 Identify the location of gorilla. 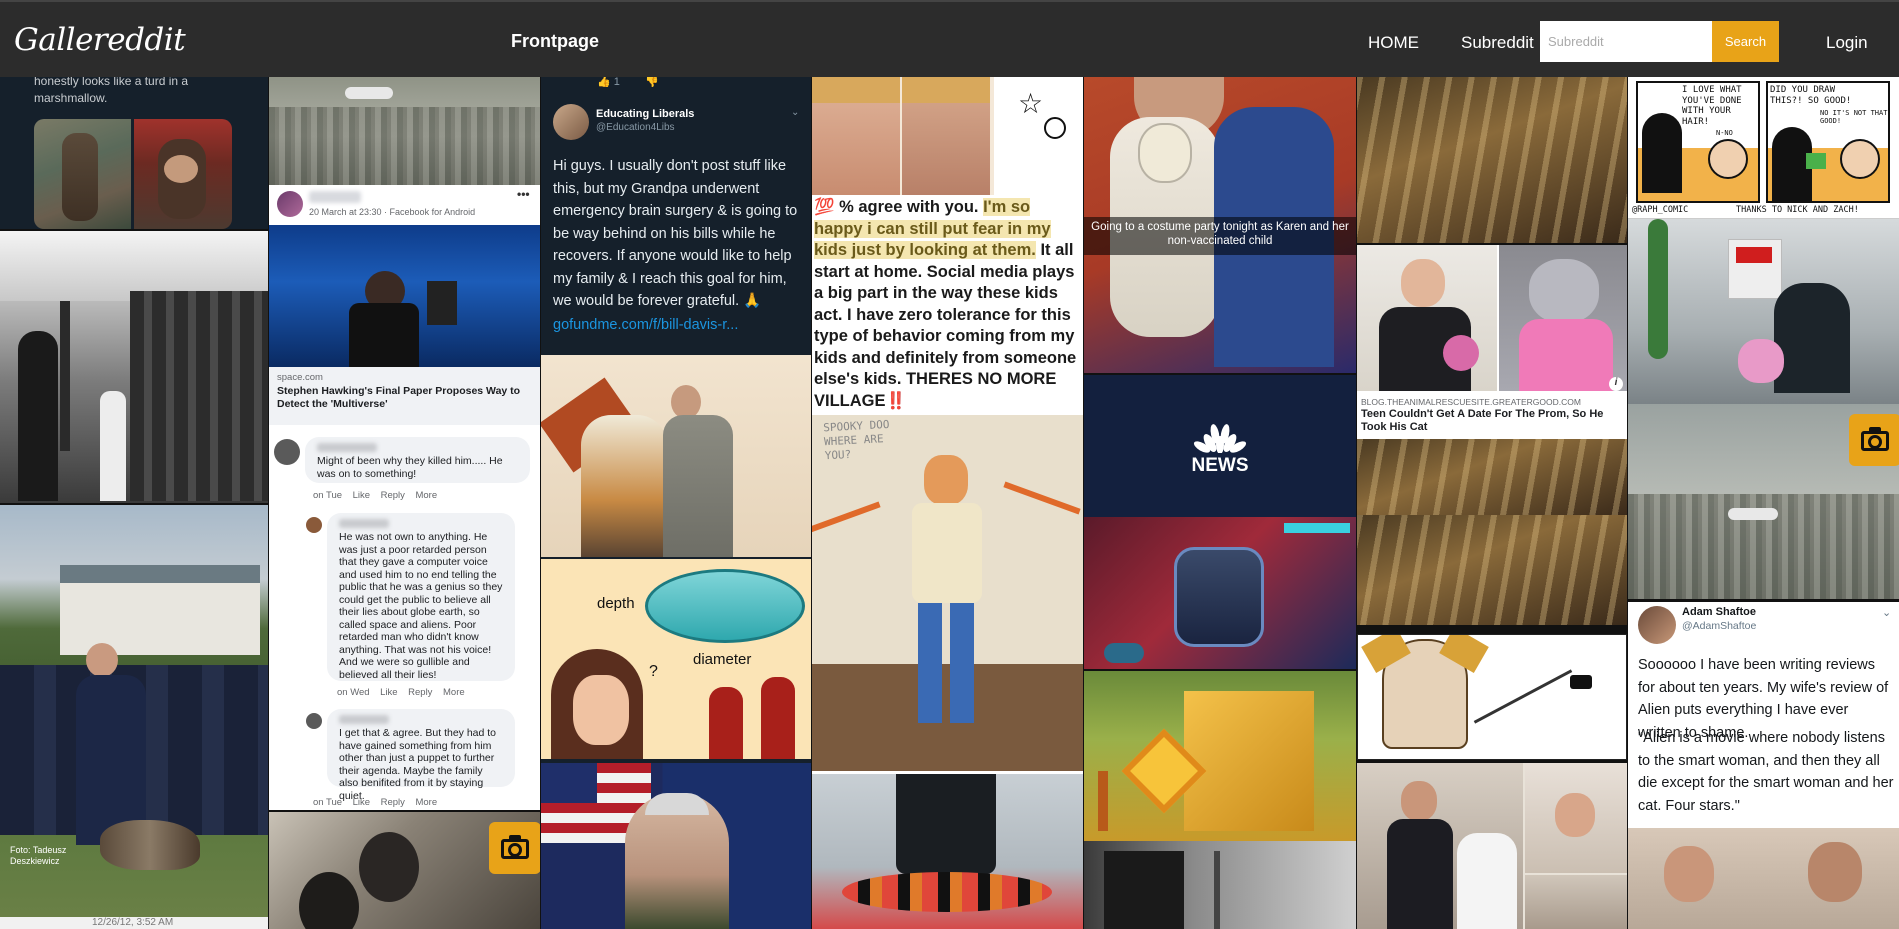
(389, 867).